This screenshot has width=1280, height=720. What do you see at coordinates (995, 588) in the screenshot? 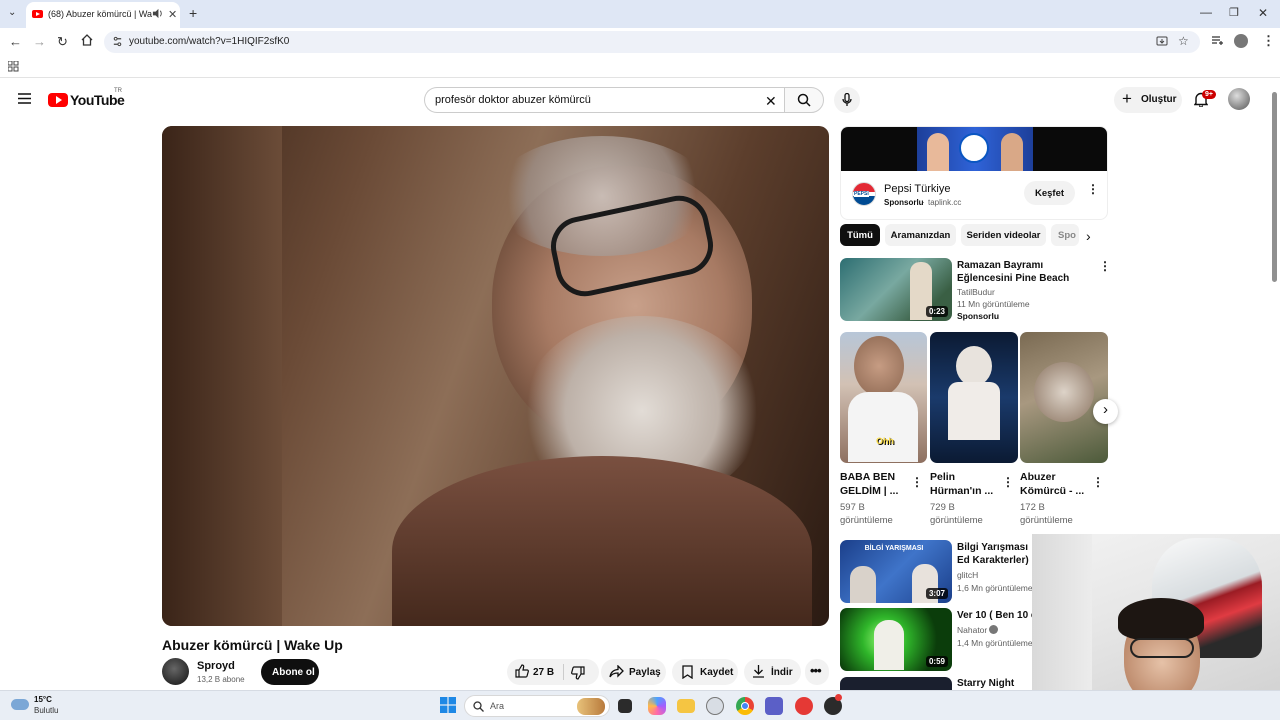
I see `related-video-views: 1,6 Mn görüntüleme` at bounding box center [995, 588].